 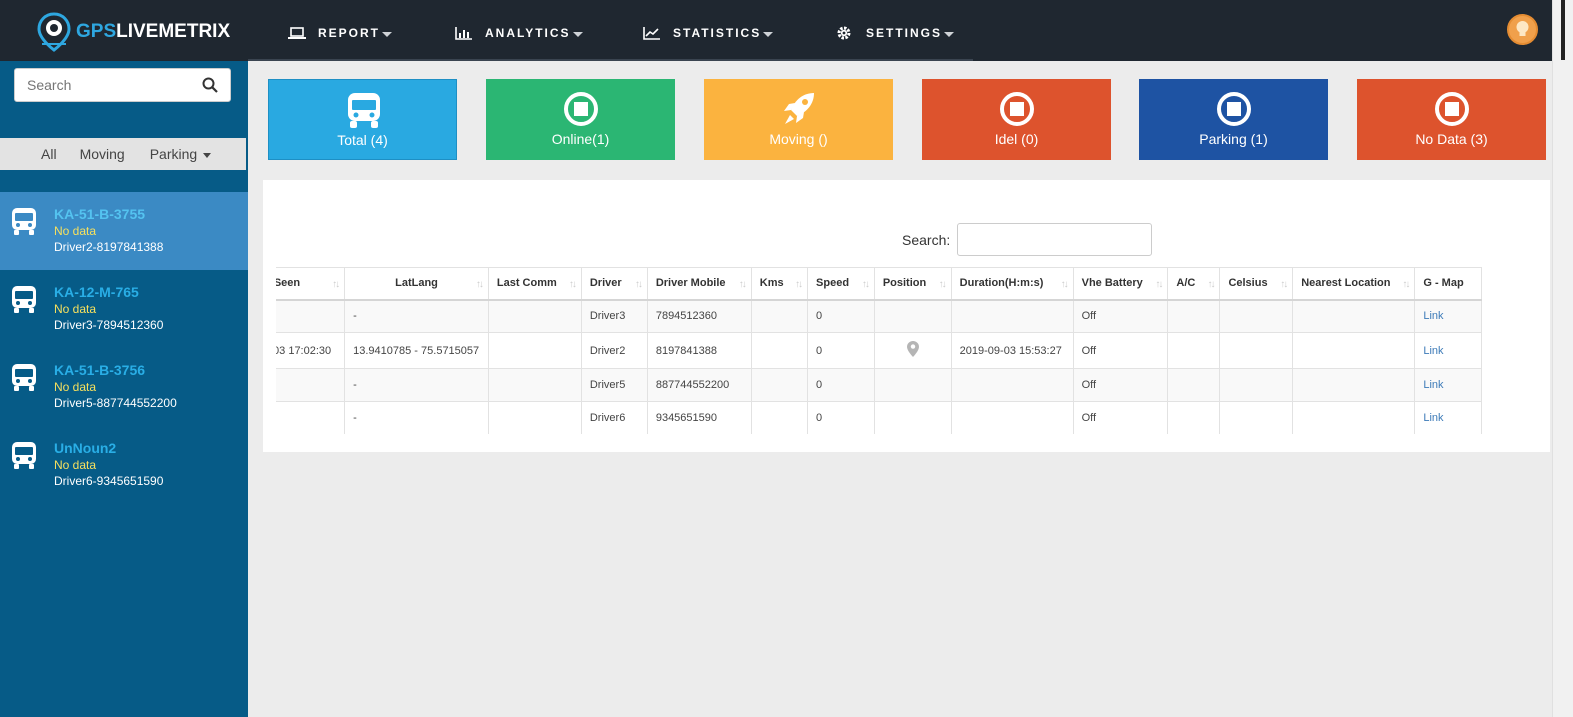 What do you see at coordinates (1120, 284) in the screenshot?
I see `col-vhe-battery: Vhe Battery ↑↓` at bounding box center [1120, 284].